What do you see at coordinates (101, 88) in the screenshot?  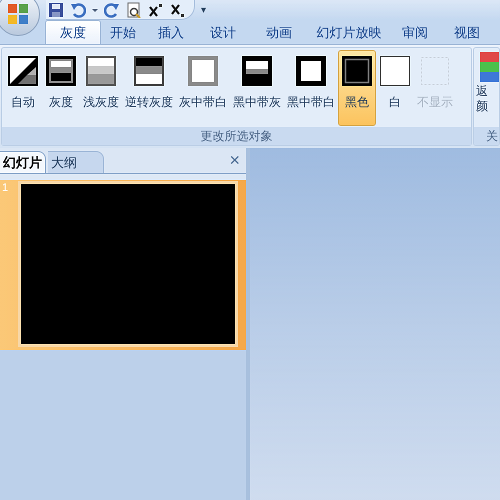 I see `grayscale-option-button: 浅灰度` at bounding box center [101, 88].